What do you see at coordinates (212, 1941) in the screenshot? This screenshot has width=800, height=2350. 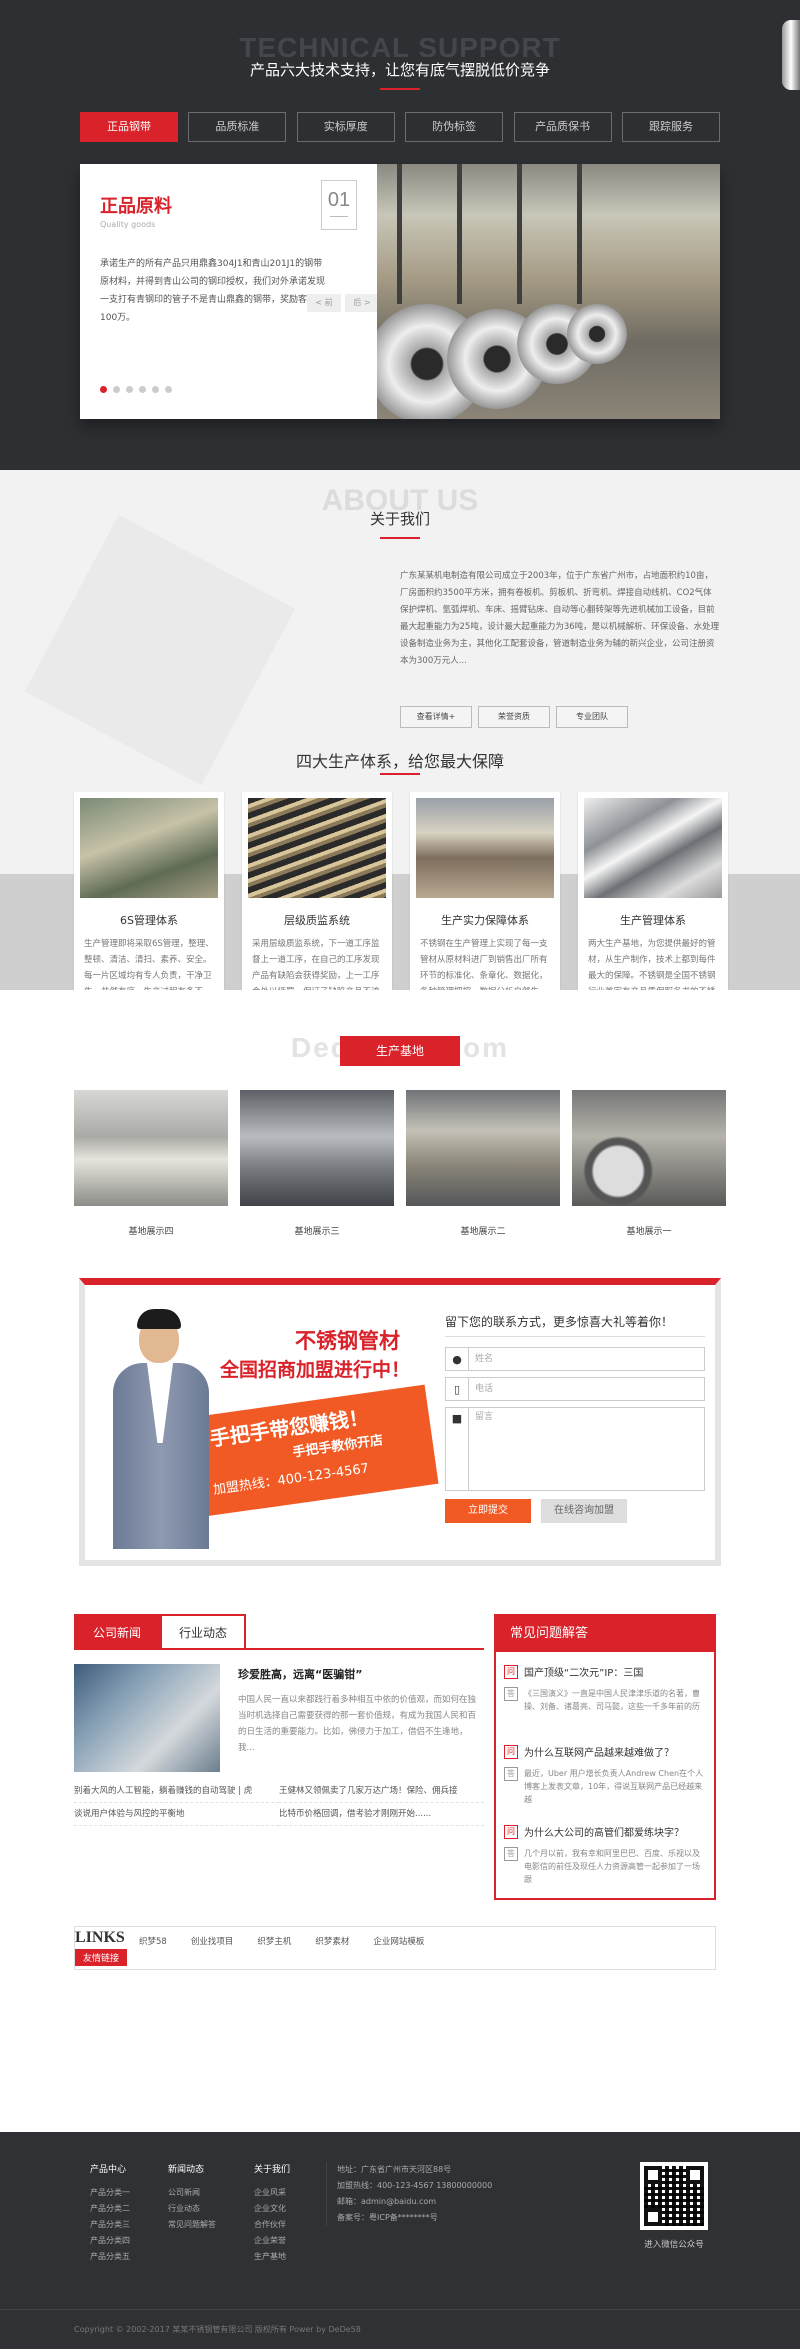 I see `friend-link: 创业找项目` at bounding box center [212, 1941].